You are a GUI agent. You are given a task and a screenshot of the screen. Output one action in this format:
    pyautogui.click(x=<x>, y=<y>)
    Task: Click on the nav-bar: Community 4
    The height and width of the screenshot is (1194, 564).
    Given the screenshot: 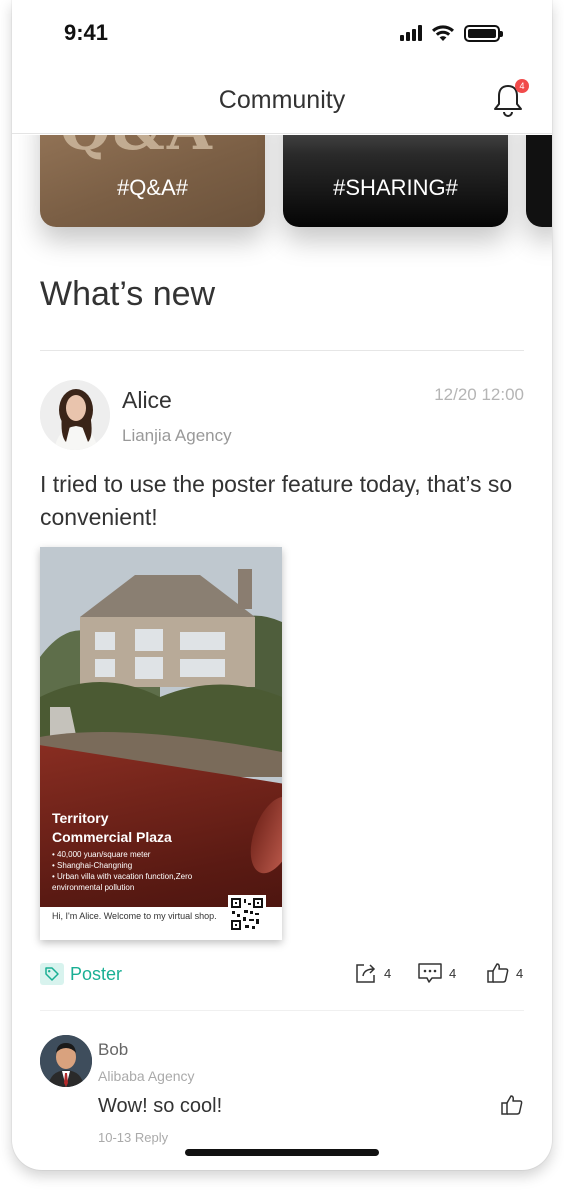 What is the action you would take?
    pyautogui.click(x=282, y=99)
    